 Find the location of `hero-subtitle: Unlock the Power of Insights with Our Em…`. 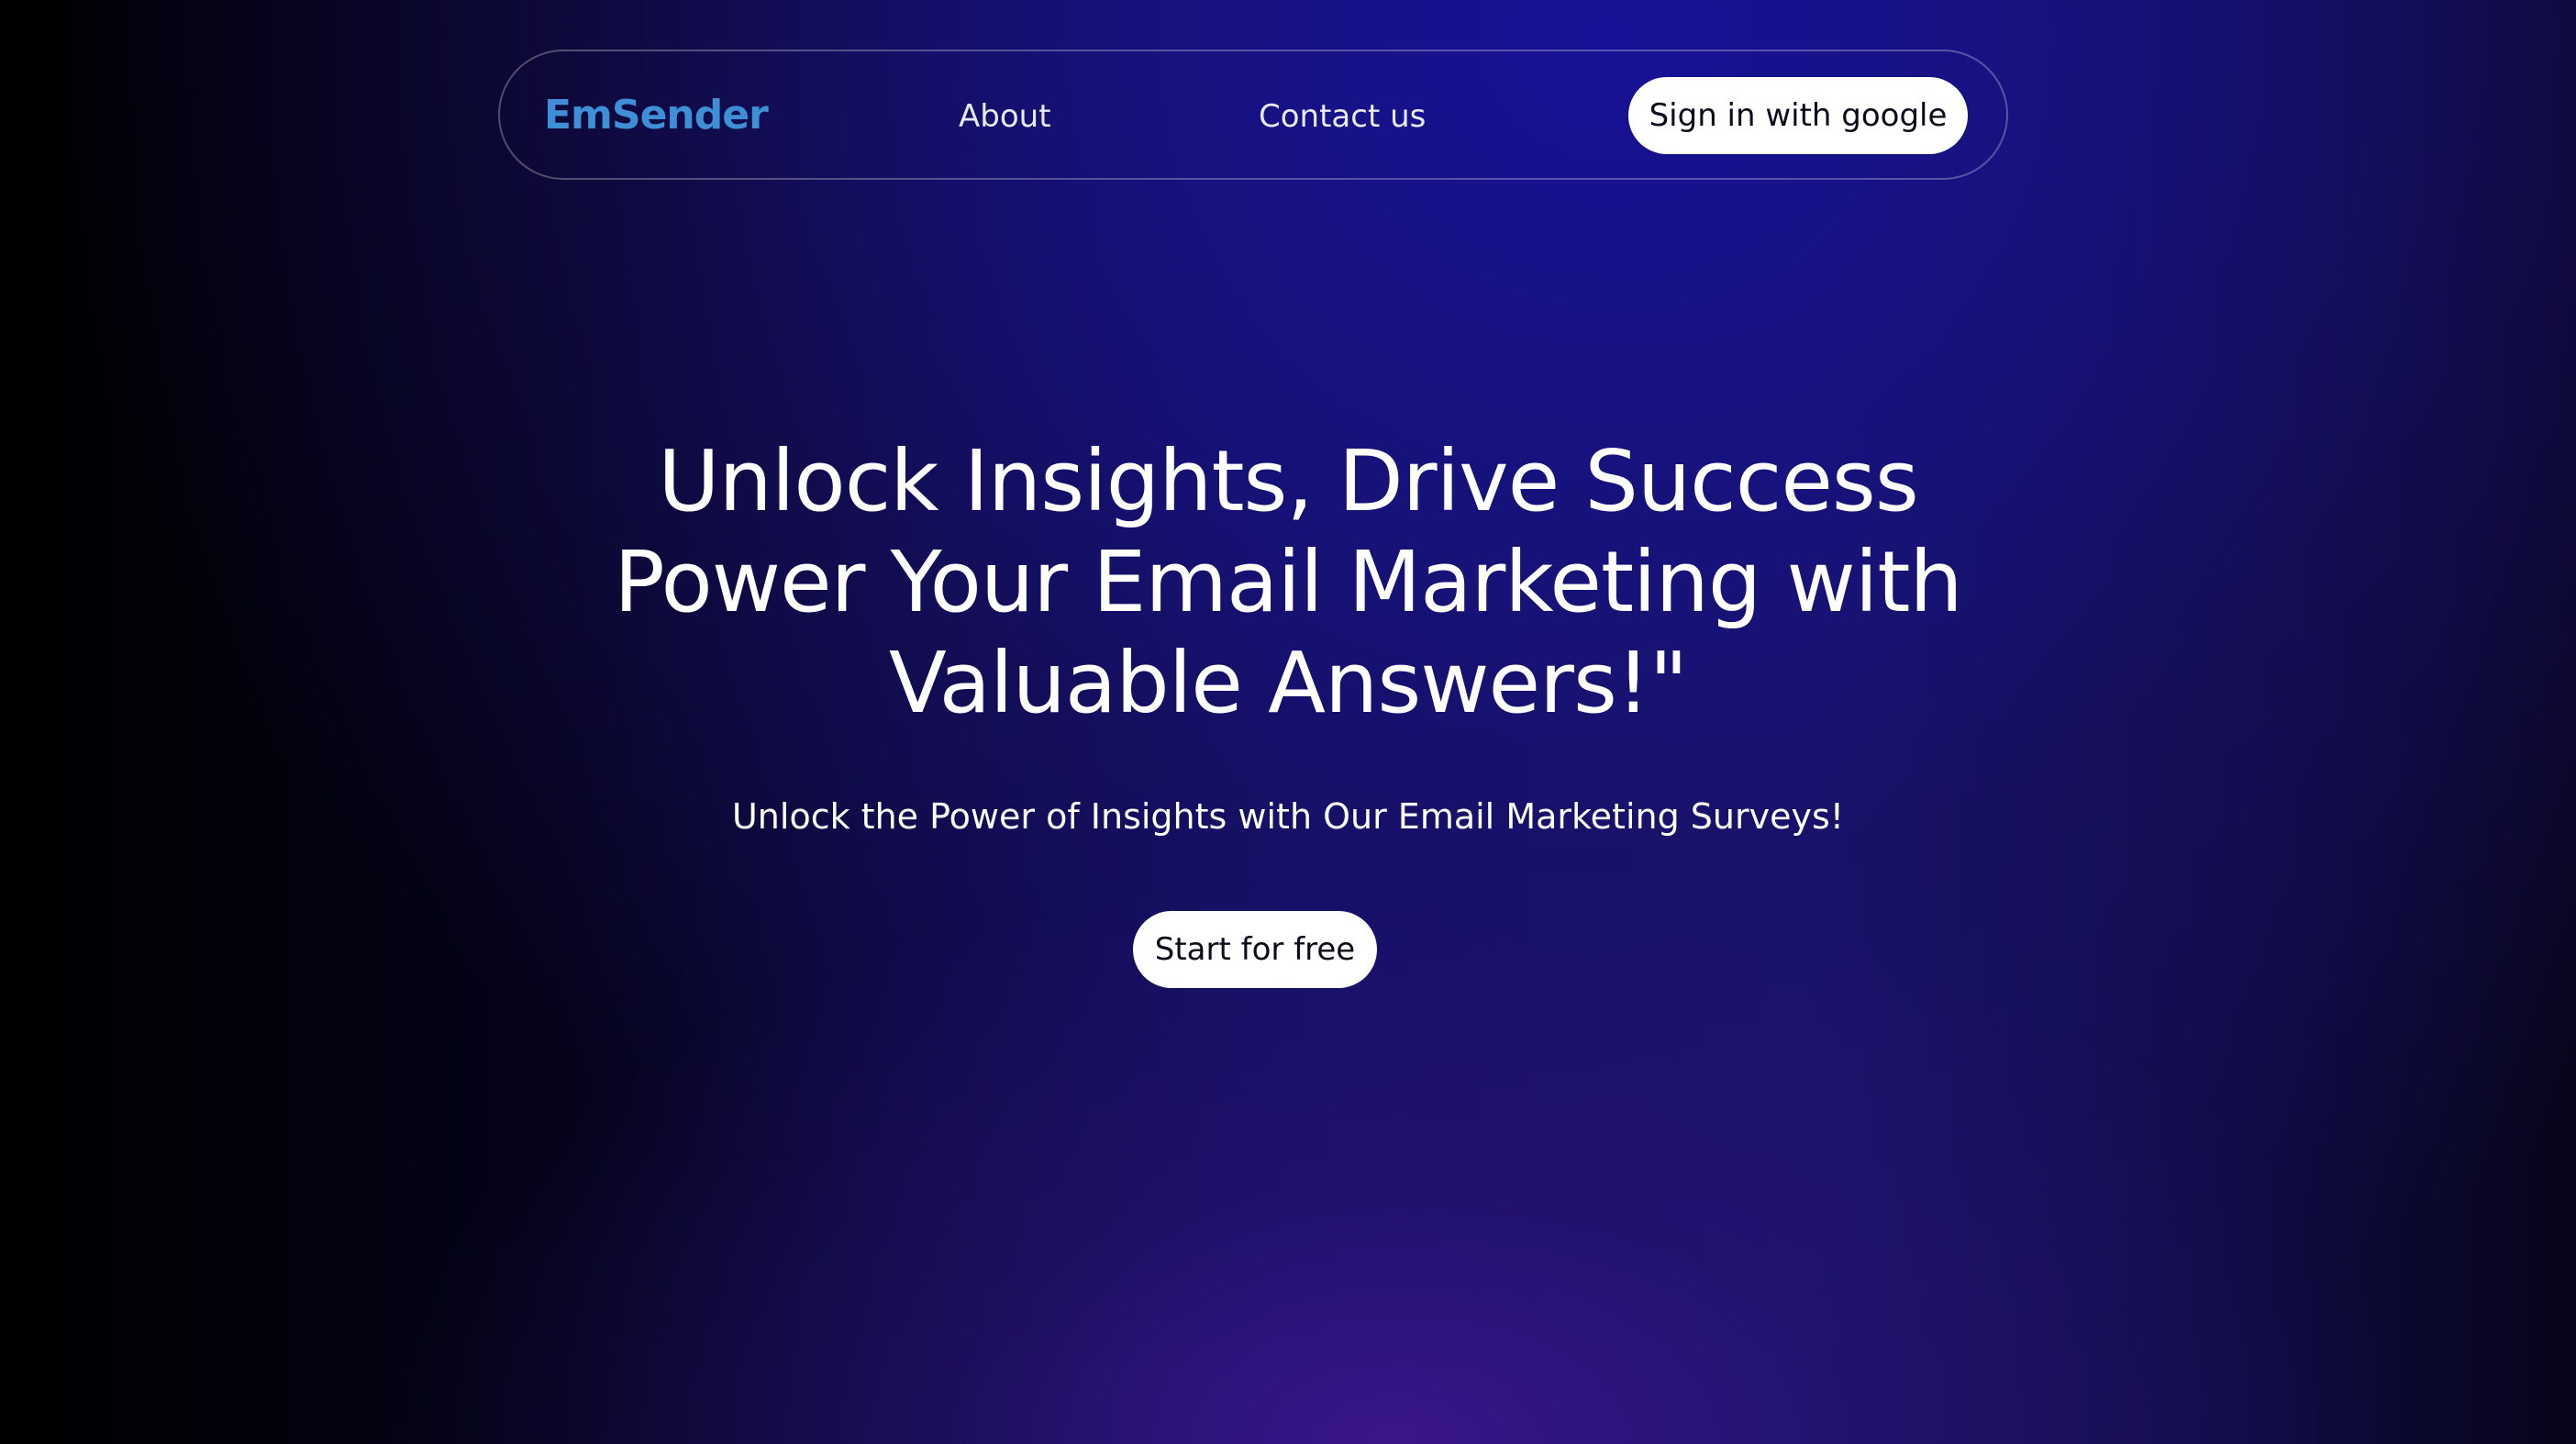

hero-subtitle: Unlock the Power of Insights with Our Em… is located at coordinates (1287, 816).